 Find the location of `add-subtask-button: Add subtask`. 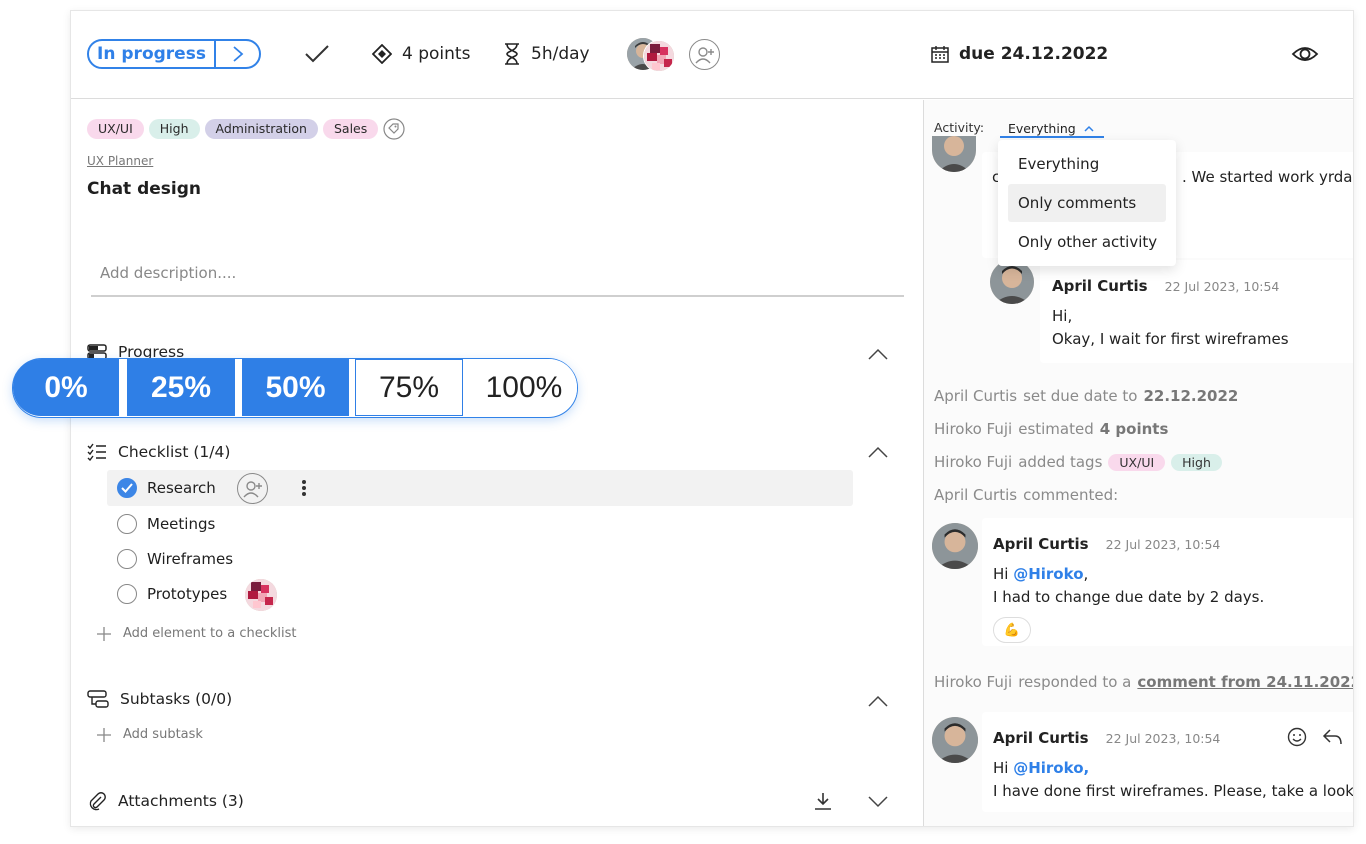

add-subtask-button: Add subtask is located at coordinates (150, 734).